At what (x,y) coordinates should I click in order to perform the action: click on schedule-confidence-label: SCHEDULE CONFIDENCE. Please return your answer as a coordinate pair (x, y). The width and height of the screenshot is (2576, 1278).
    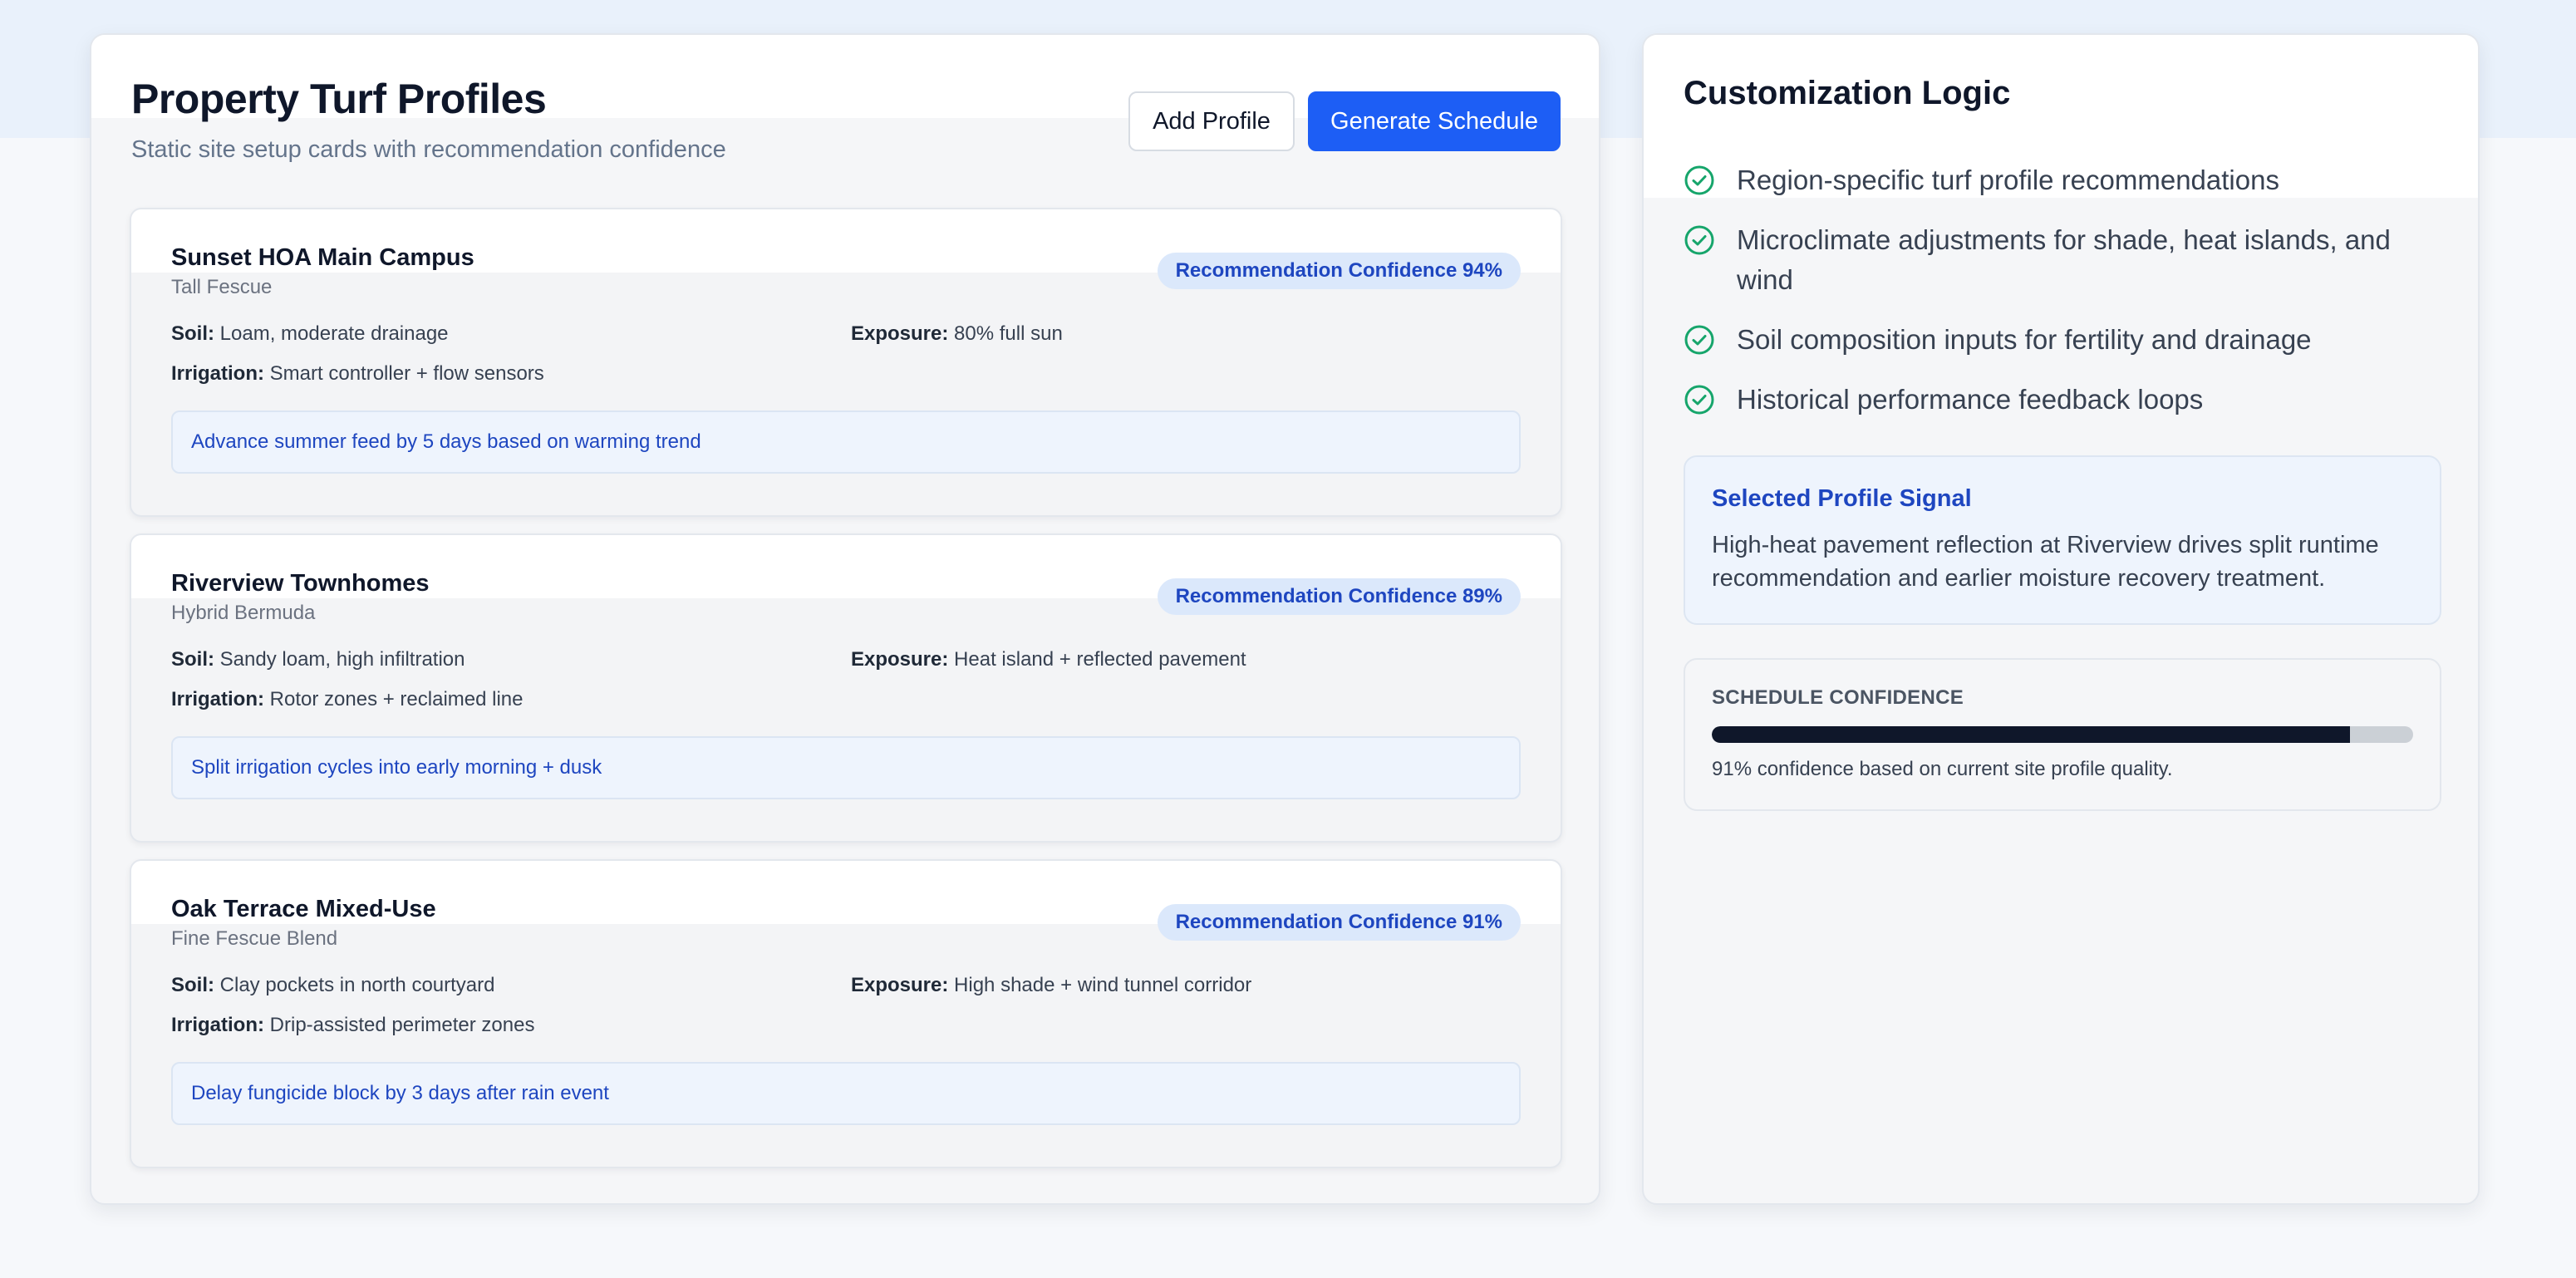
    Looking at the image, I should click on (1838, 697).